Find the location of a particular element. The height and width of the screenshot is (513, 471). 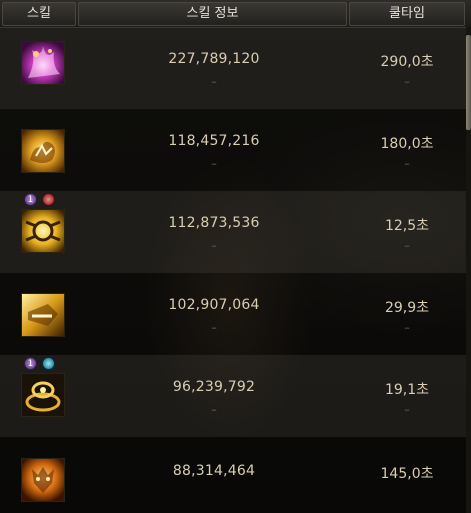

skill-damage-value: 112,873,536 is located at coordinates (214, 223).